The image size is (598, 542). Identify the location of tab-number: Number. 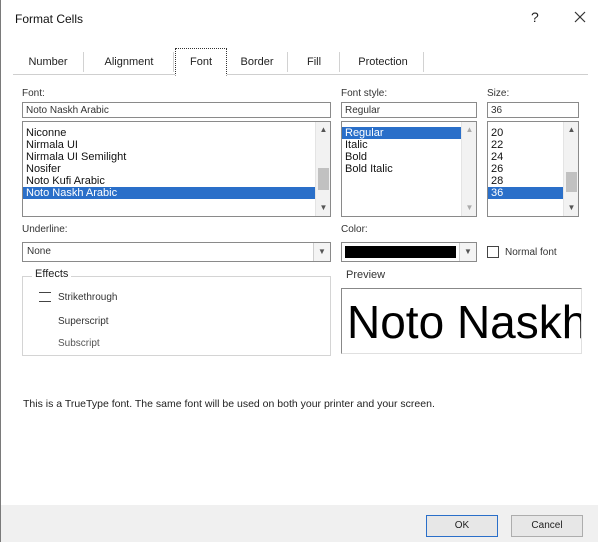
(48, 62).